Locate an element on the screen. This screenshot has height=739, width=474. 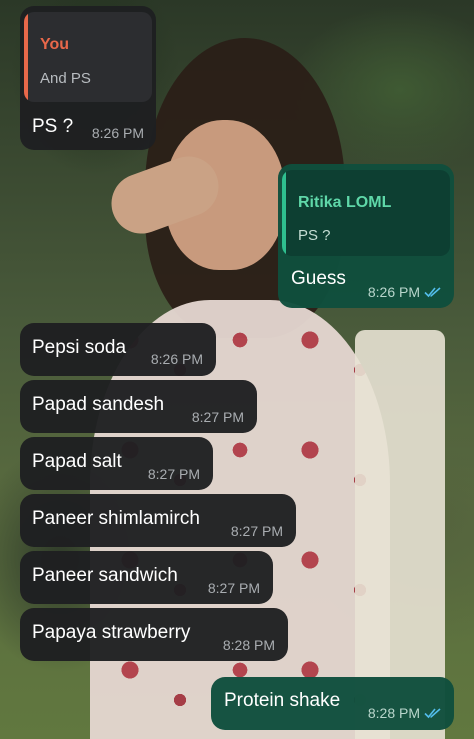
message-bubble-incoming: Paneer shimlamirch 8:27 PM is located at coordinates (158, 520).